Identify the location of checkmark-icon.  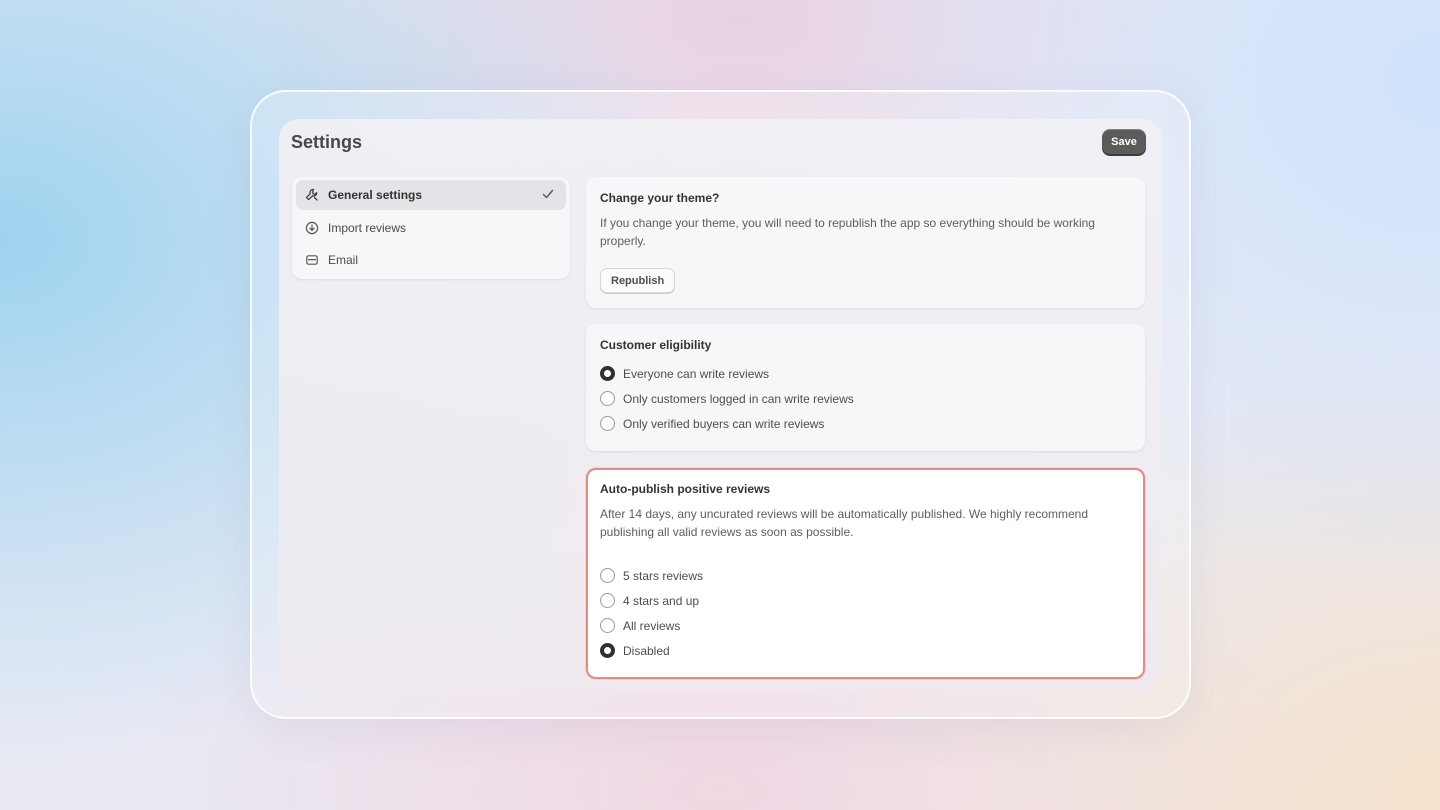
(549, 195).